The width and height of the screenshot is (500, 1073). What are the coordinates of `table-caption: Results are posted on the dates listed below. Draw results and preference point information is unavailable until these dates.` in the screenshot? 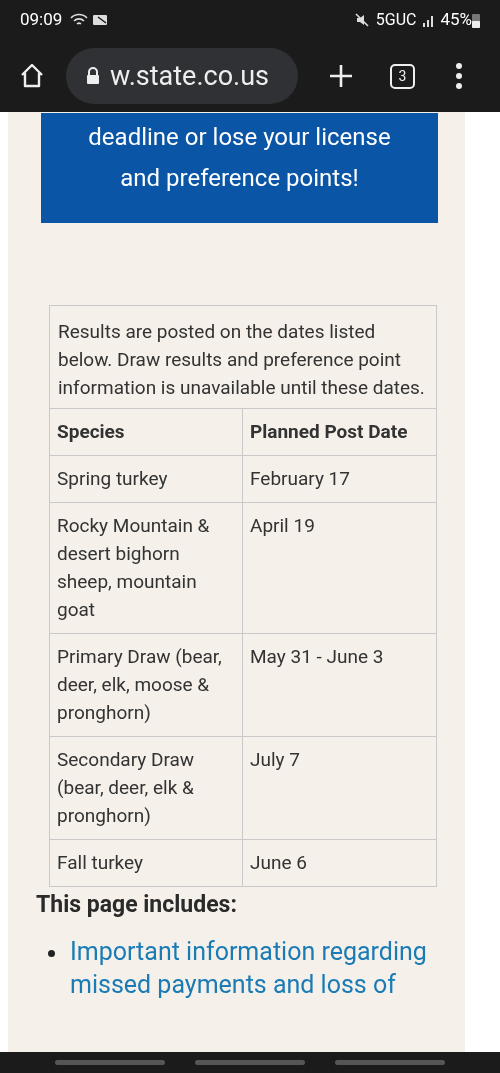 It's located at (243, 357).